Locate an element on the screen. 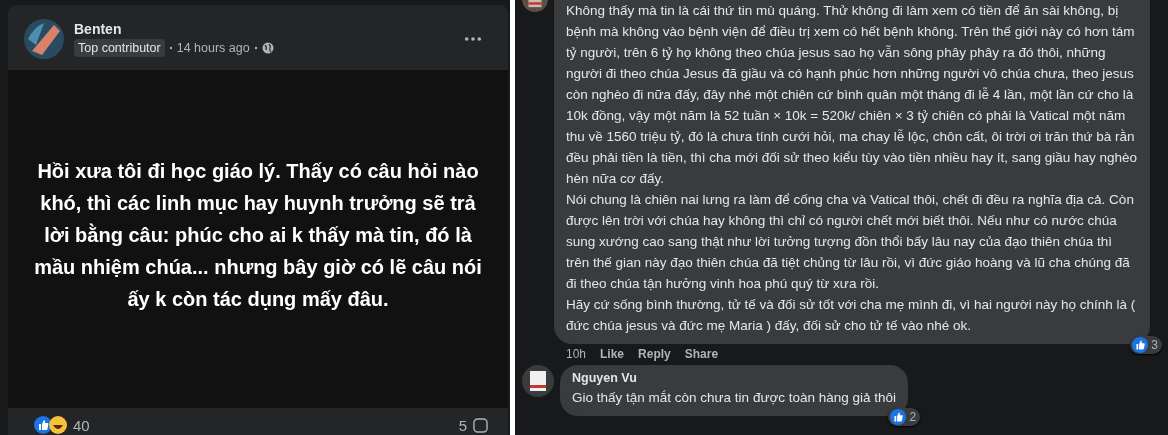  comment-action-link: Share is located at coordinates (701, 354).